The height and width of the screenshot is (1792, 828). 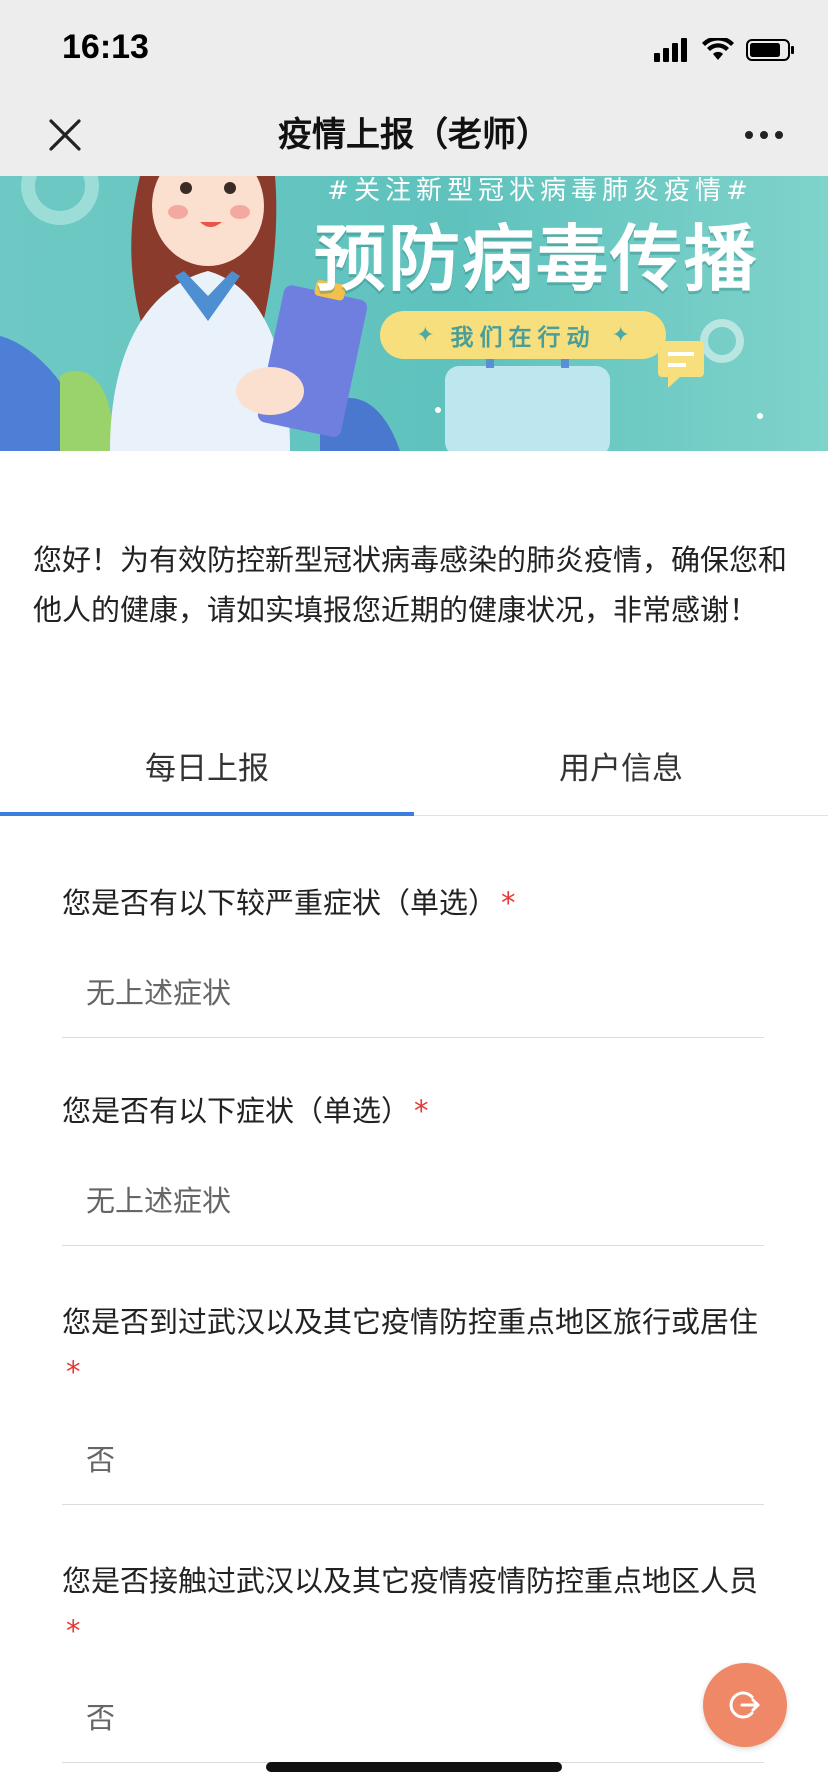 I want to click on floating-action-button, so click(x=745, y=1705).